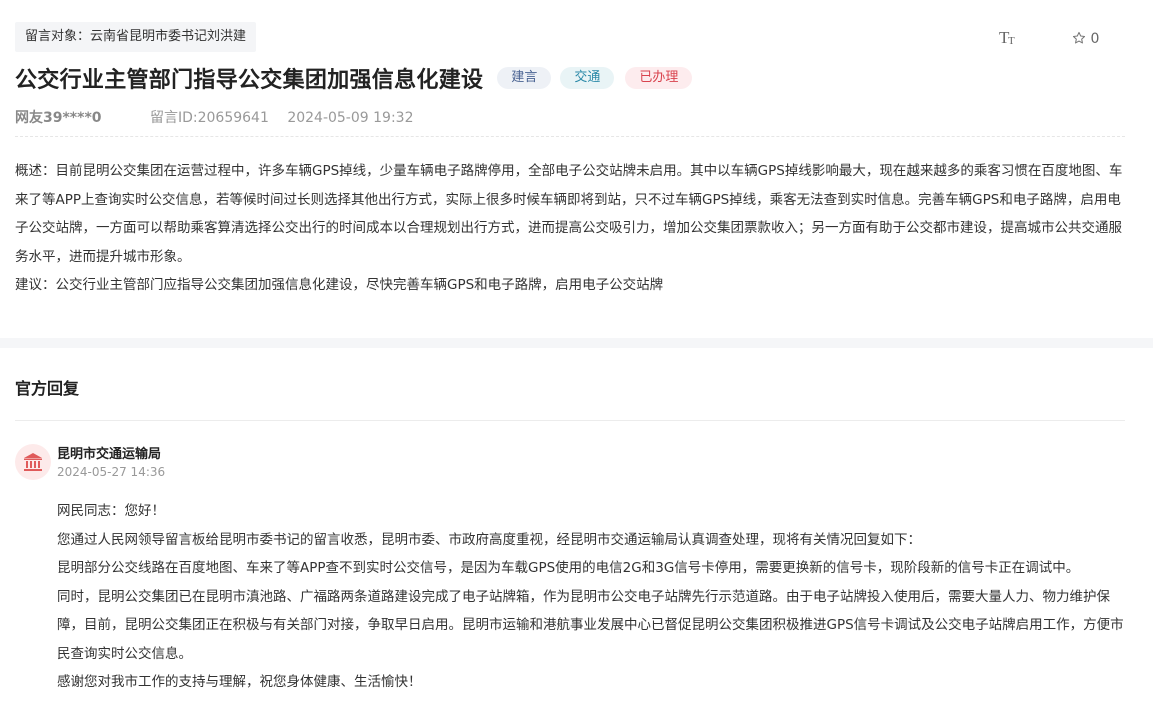  What do you see at coordinates (109, 454) in the screenshot?
I see `reply-department: 昆明市交通运输局` at bounding box center [109, 454].